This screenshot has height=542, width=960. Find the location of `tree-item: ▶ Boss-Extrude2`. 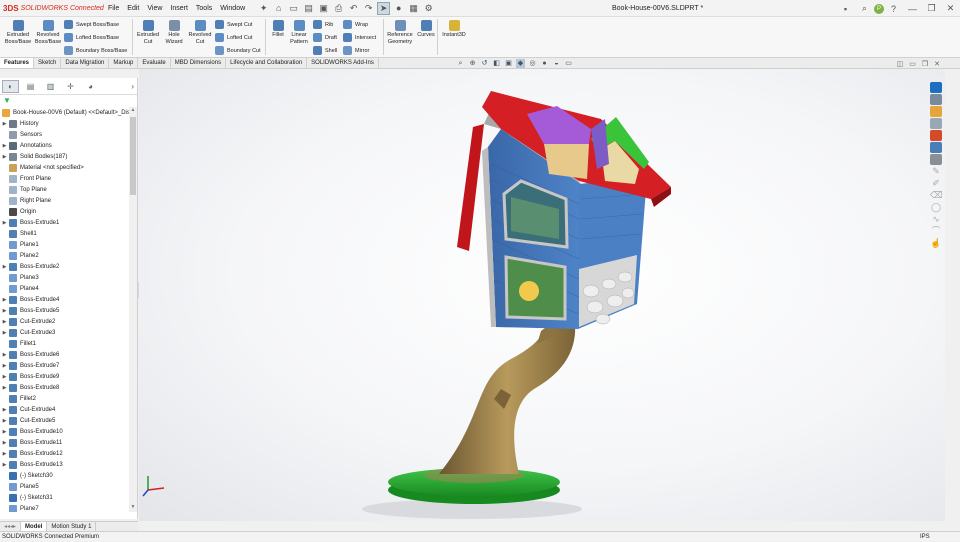

tree-item: ▶ Boss-Extrude2 is located at coordinates (65, 266).